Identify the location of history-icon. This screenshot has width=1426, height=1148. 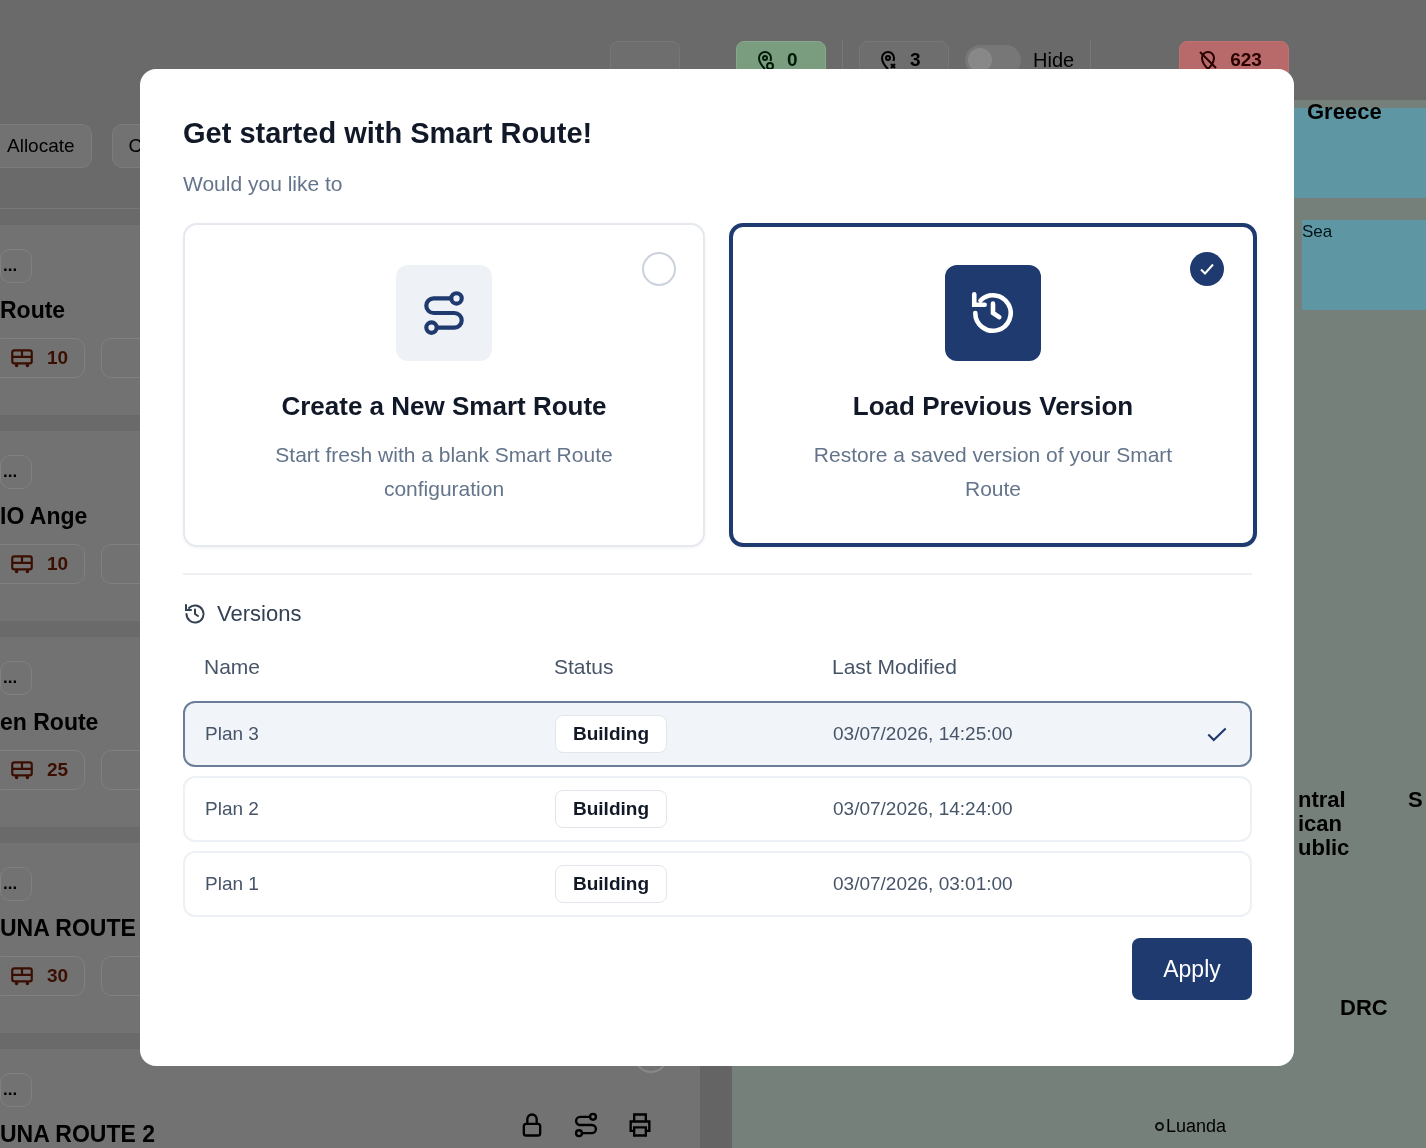
(195, 614).